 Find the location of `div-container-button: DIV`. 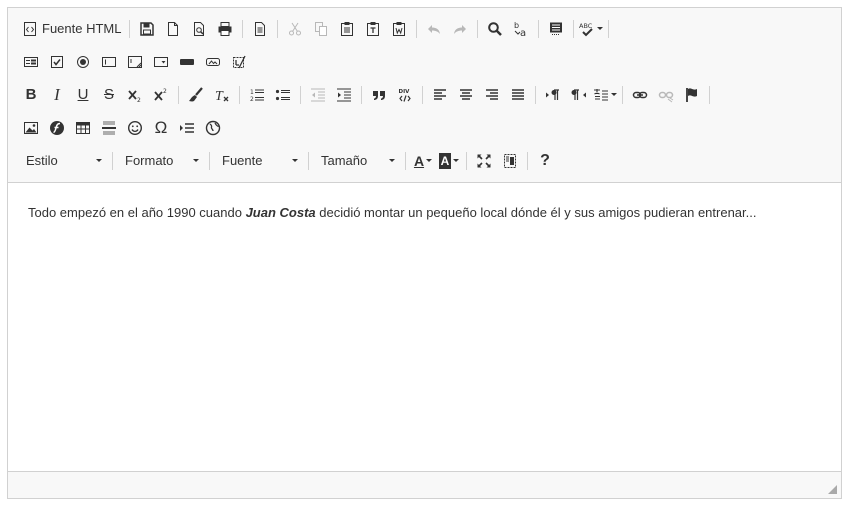

div-container-button: DIV is located at coordinates (405, 95).